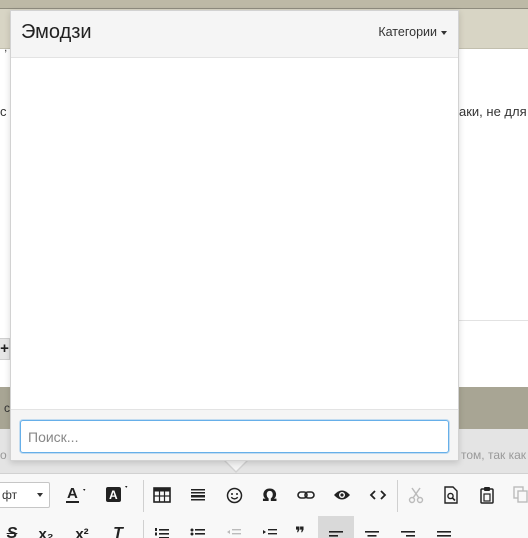 This screenshot has height=538, width=528. I want to click on align-center-button, so click(372, 528).